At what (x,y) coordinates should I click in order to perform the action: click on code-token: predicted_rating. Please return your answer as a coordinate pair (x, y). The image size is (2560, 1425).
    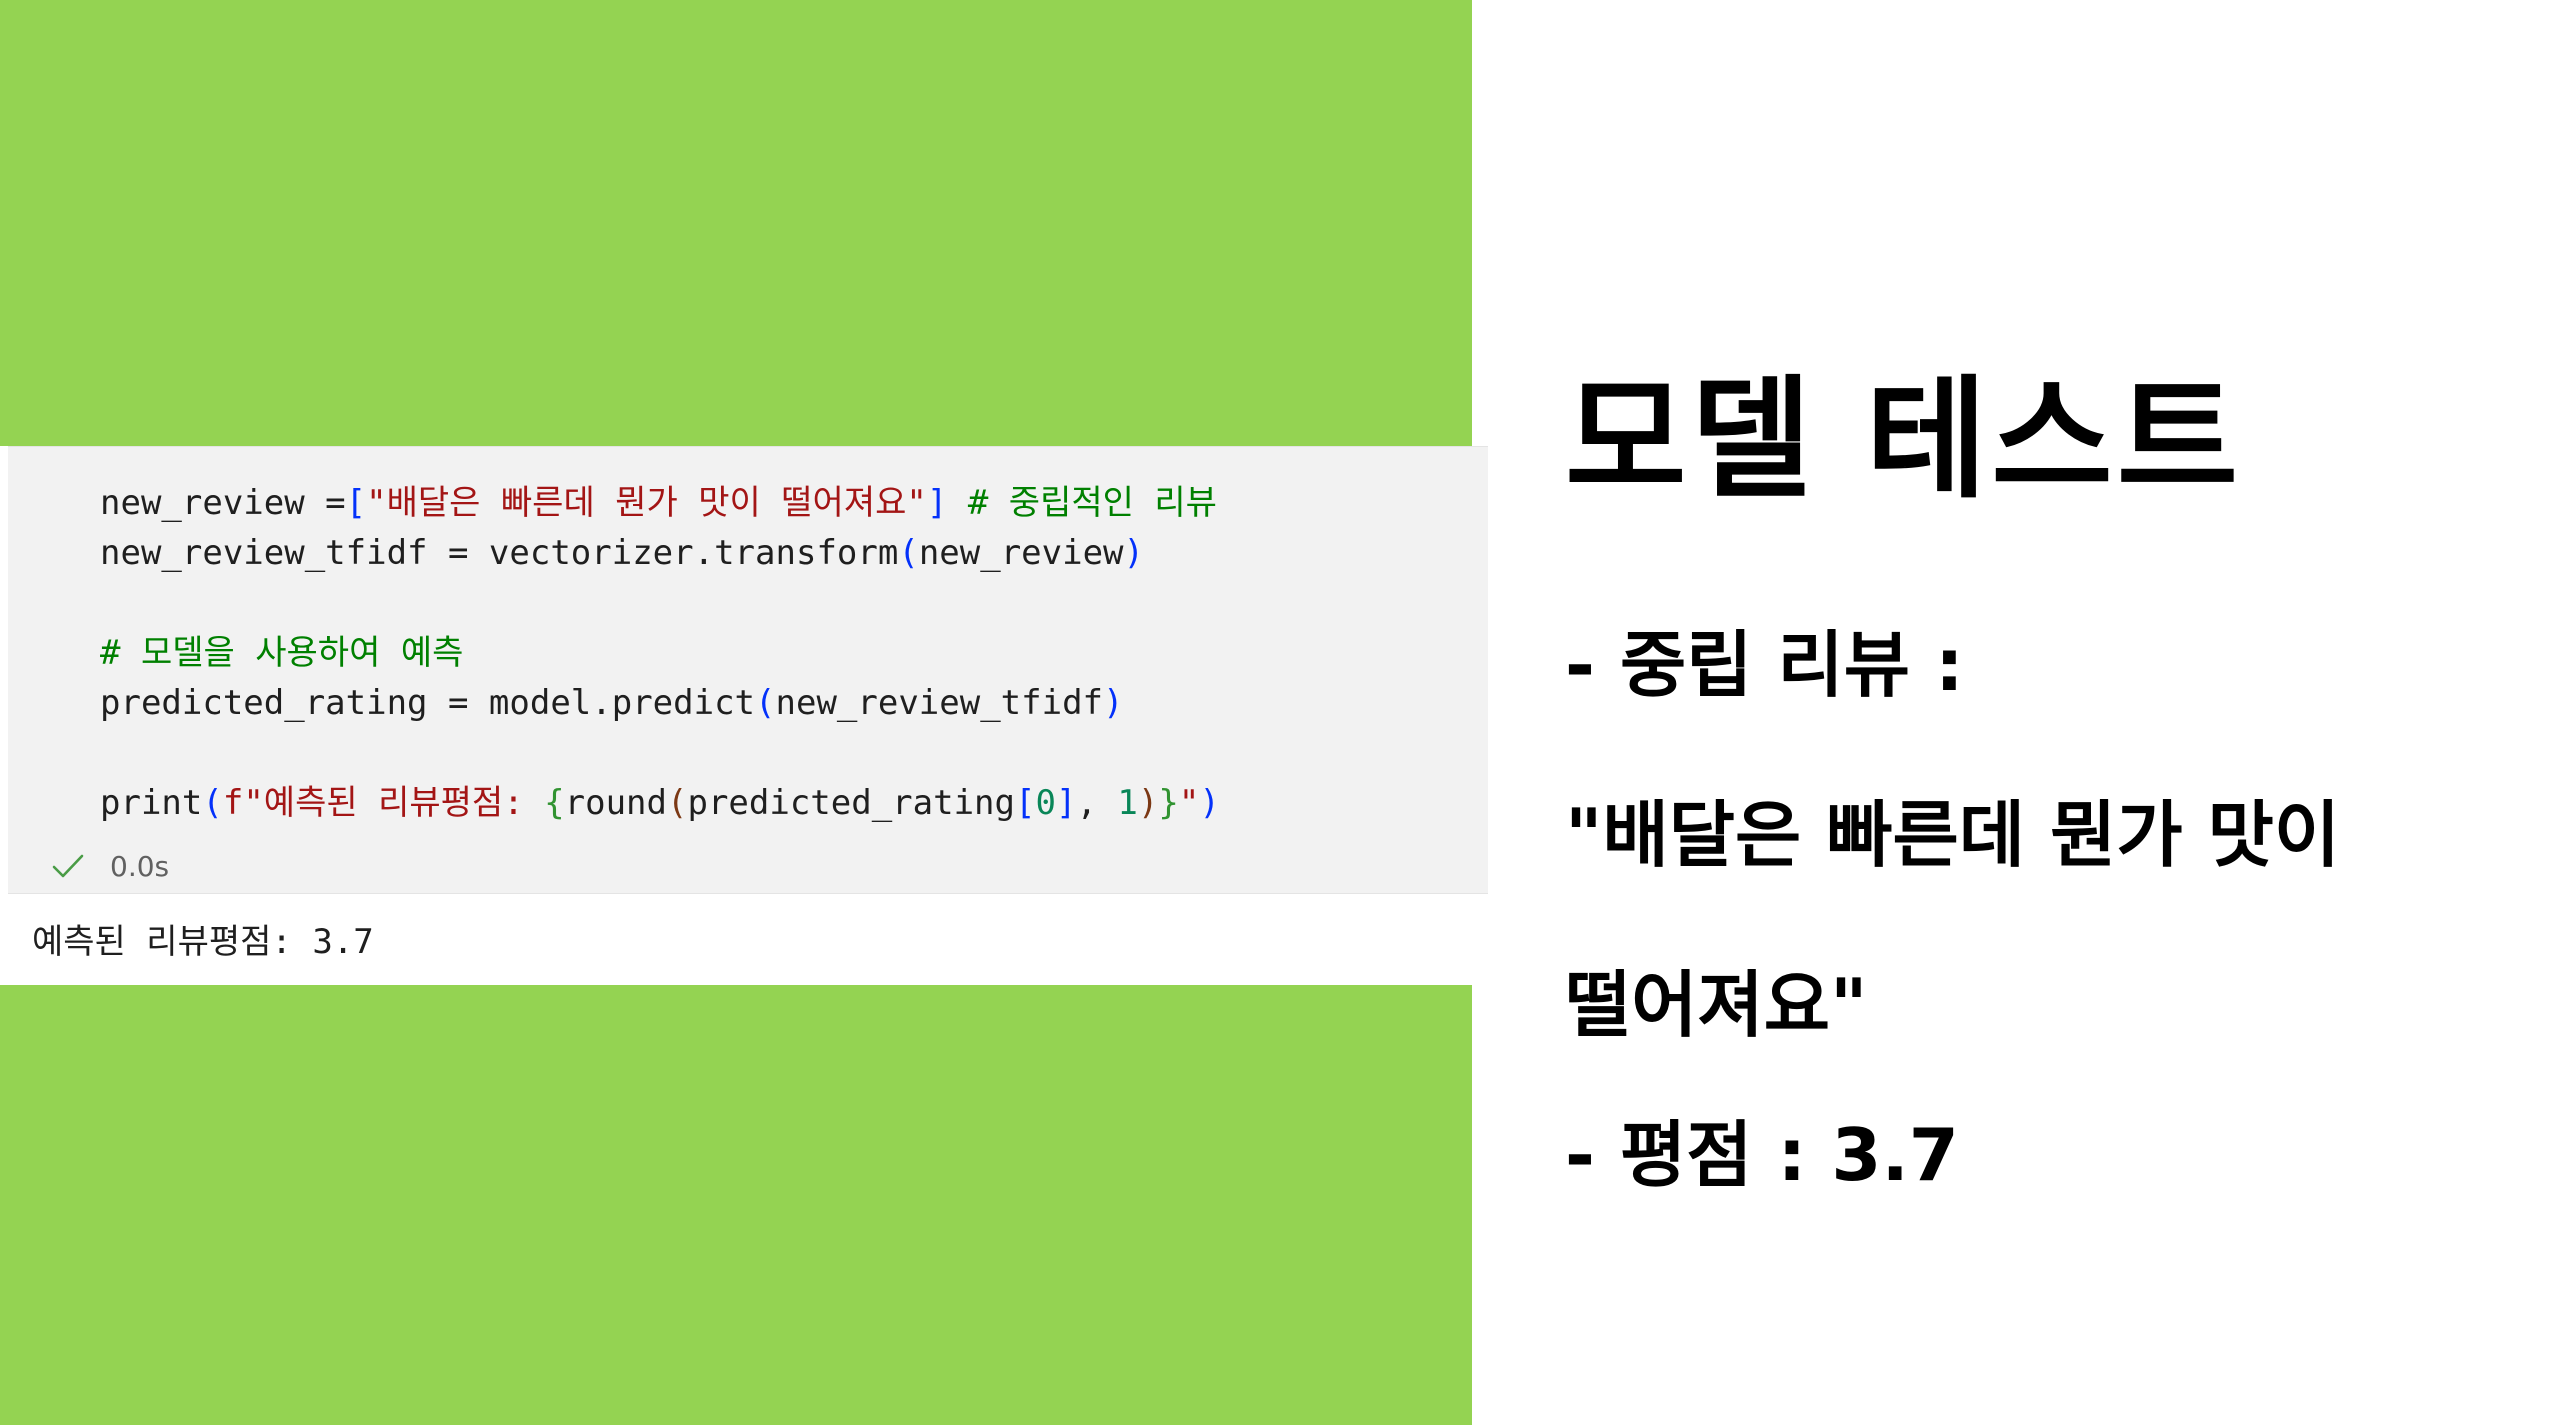
    Looking at the image, I should click on (851, 803).